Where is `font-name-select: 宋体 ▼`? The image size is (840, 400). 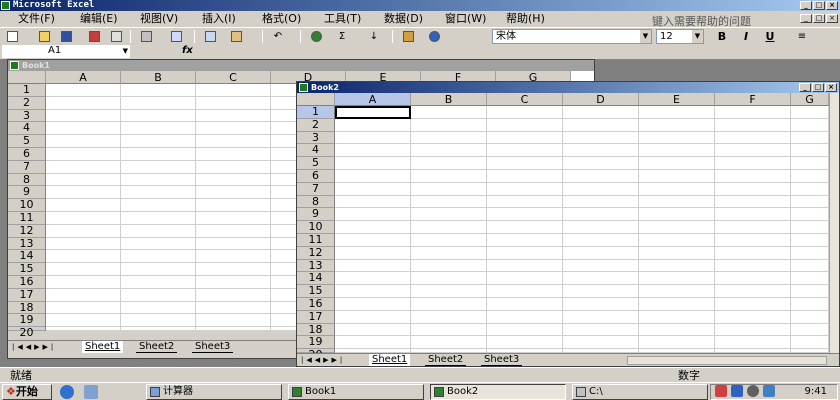
font-name-select: 宋体 ▼ is located at coordinates (572, 36).